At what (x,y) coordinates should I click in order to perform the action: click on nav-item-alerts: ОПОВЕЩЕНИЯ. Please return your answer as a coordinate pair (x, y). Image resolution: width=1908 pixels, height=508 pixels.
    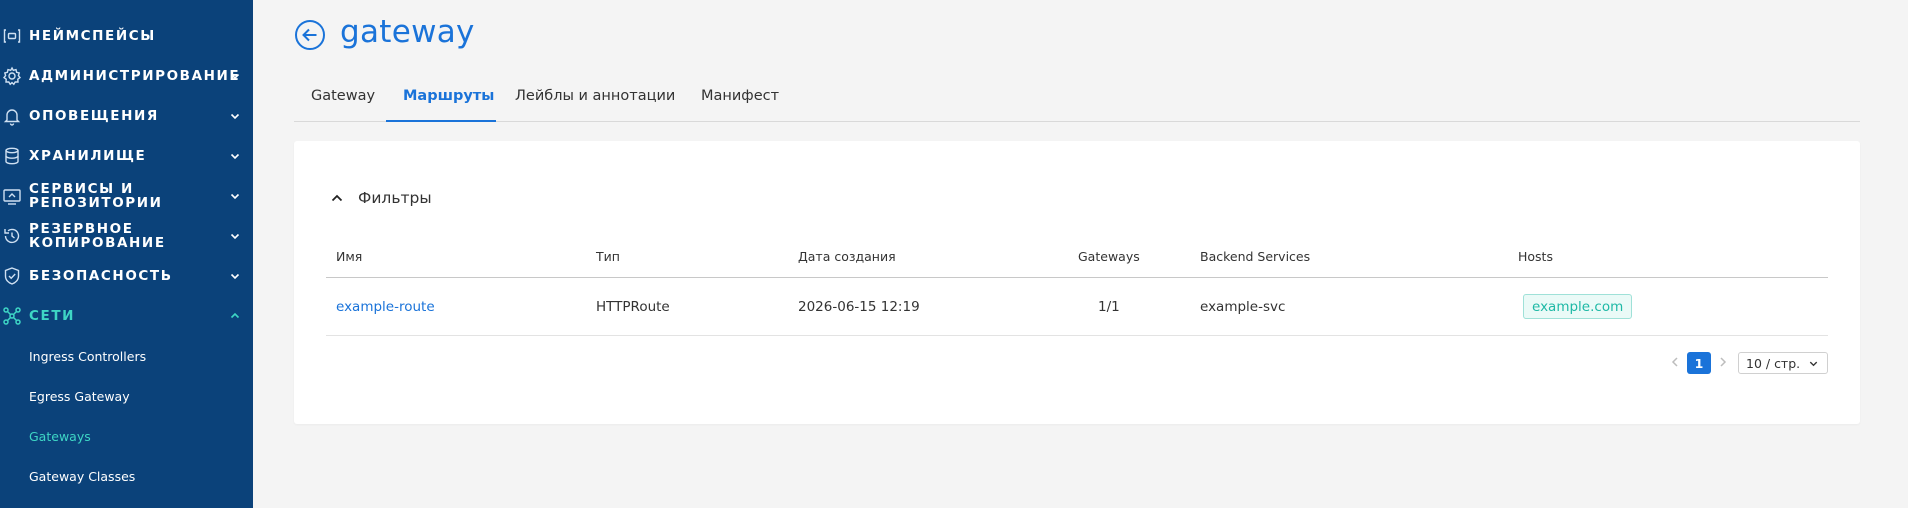
    Looking at the image, I should click on (126, 116).